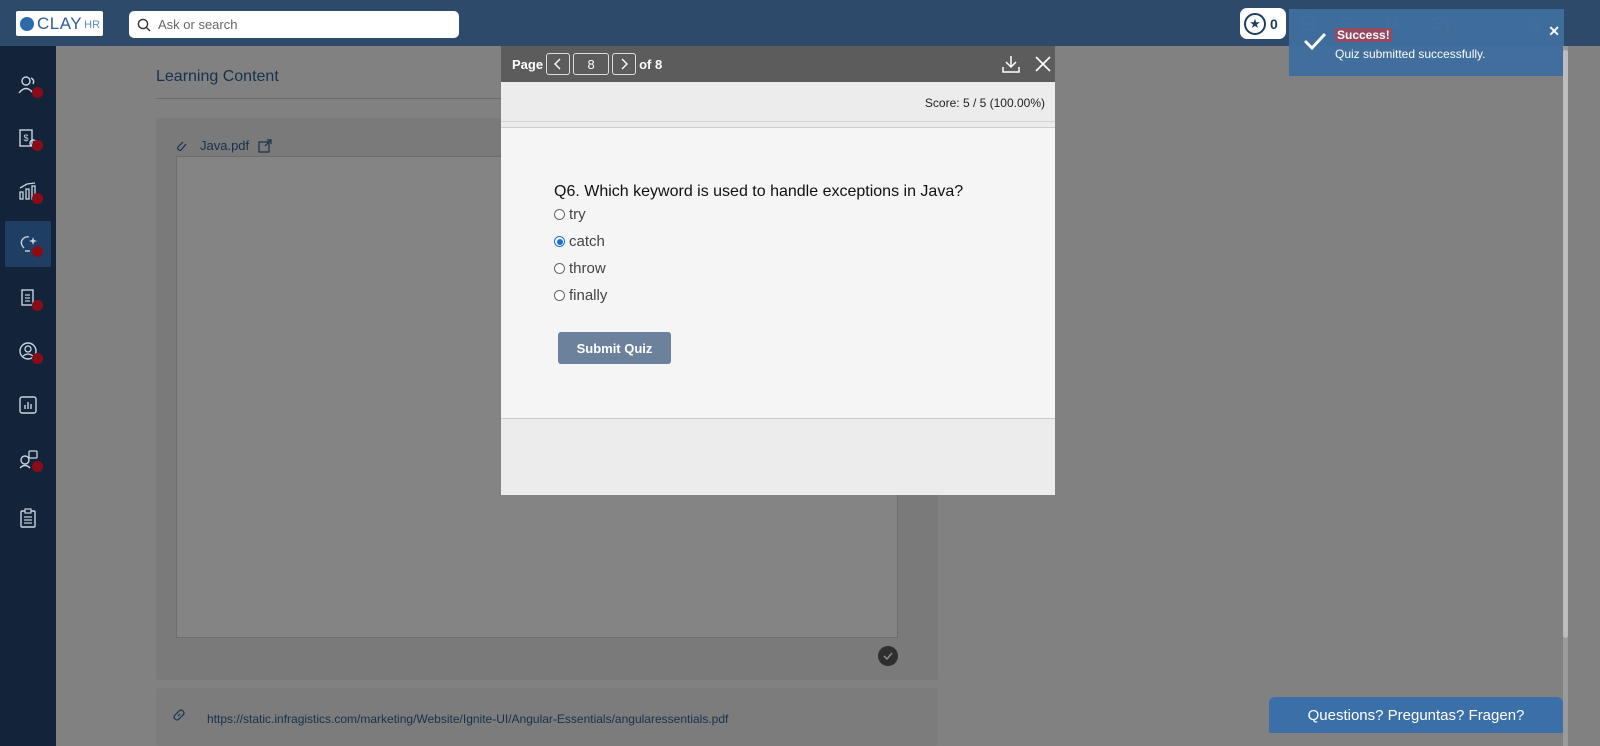 This screenshot has height=746, width=1600. What do you see at coordinates (1554, 31) in the screenshot?
I see `toast-close-icon: ✕` at bounding box center [1554, 31].